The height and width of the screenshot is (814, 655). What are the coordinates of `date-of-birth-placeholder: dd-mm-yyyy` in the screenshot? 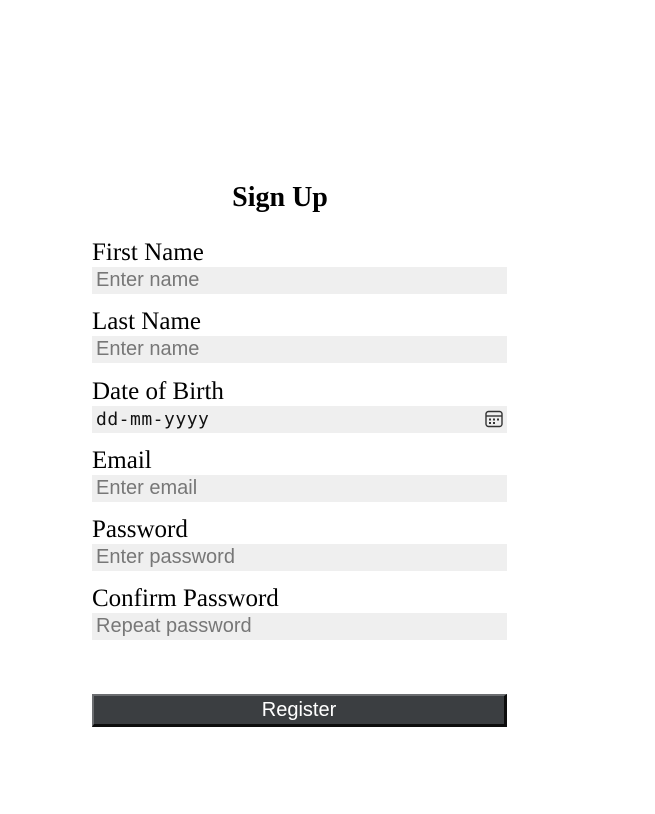 It's located at (153, 419).